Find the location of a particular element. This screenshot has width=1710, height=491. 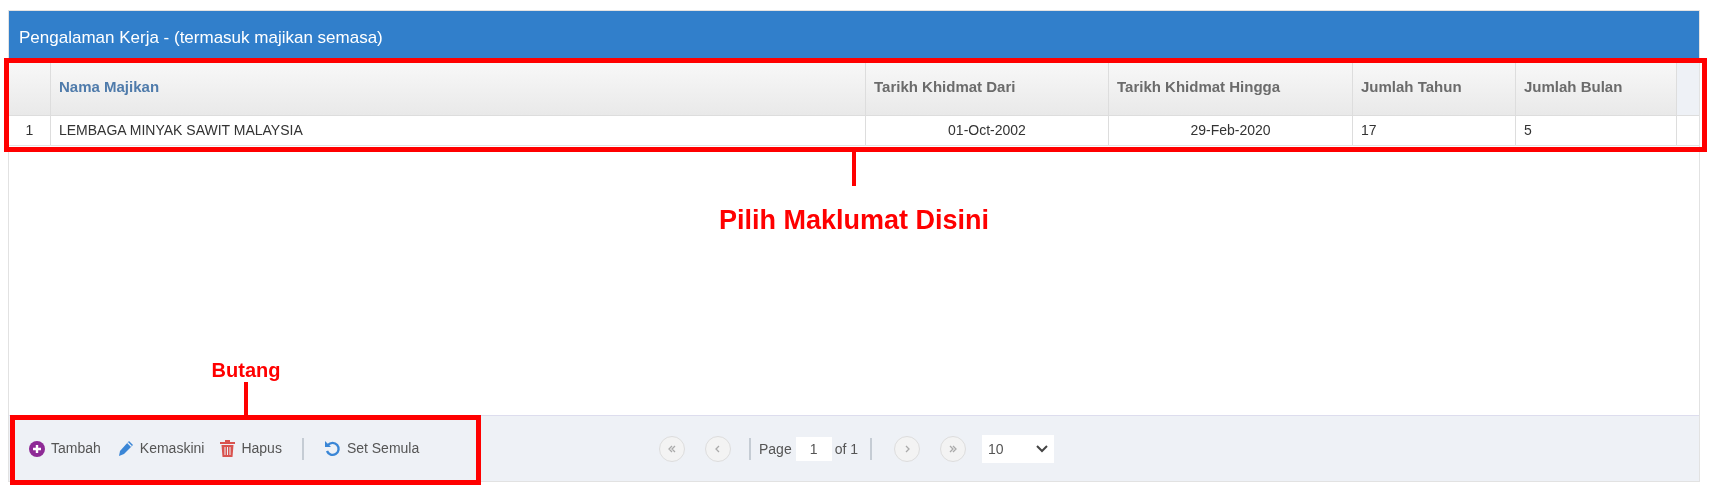

annotation-label: Pilih Maklumat Disini is located at coordinates (854, 220).